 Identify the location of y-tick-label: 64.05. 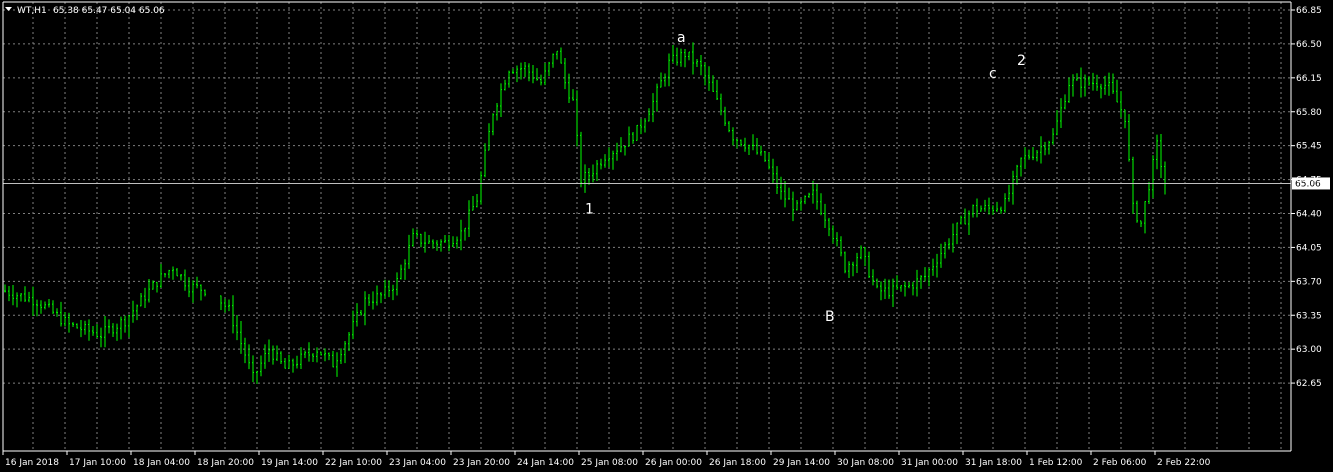
(1309, 248).